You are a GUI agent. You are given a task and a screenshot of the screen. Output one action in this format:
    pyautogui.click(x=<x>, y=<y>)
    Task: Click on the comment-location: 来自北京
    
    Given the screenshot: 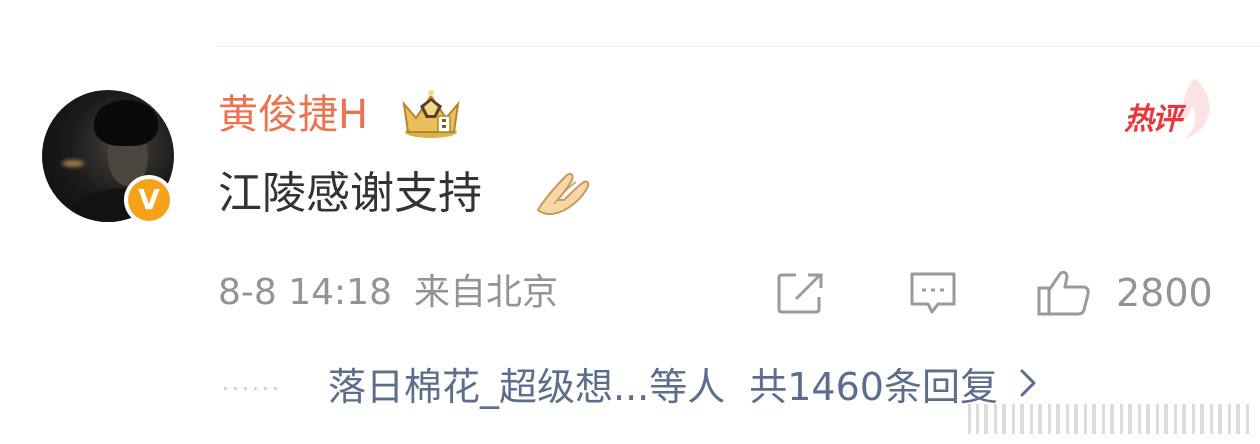 What is the action you would take?
    pyautogui.click(x=486, y=292)
    